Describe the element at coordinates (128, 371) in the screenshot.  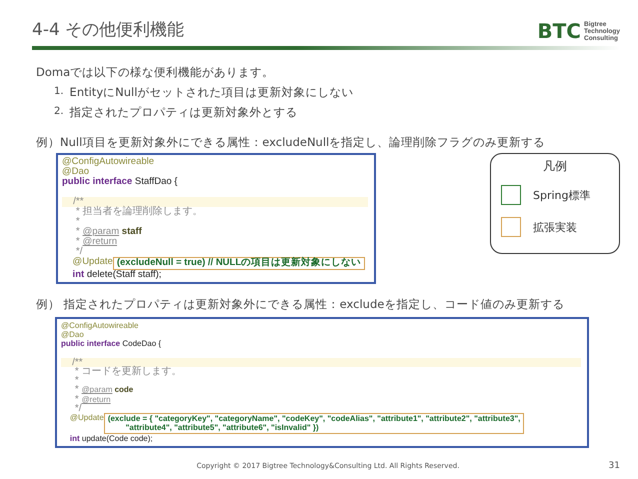
I see `code-text: * コードを更新します。` at that location.